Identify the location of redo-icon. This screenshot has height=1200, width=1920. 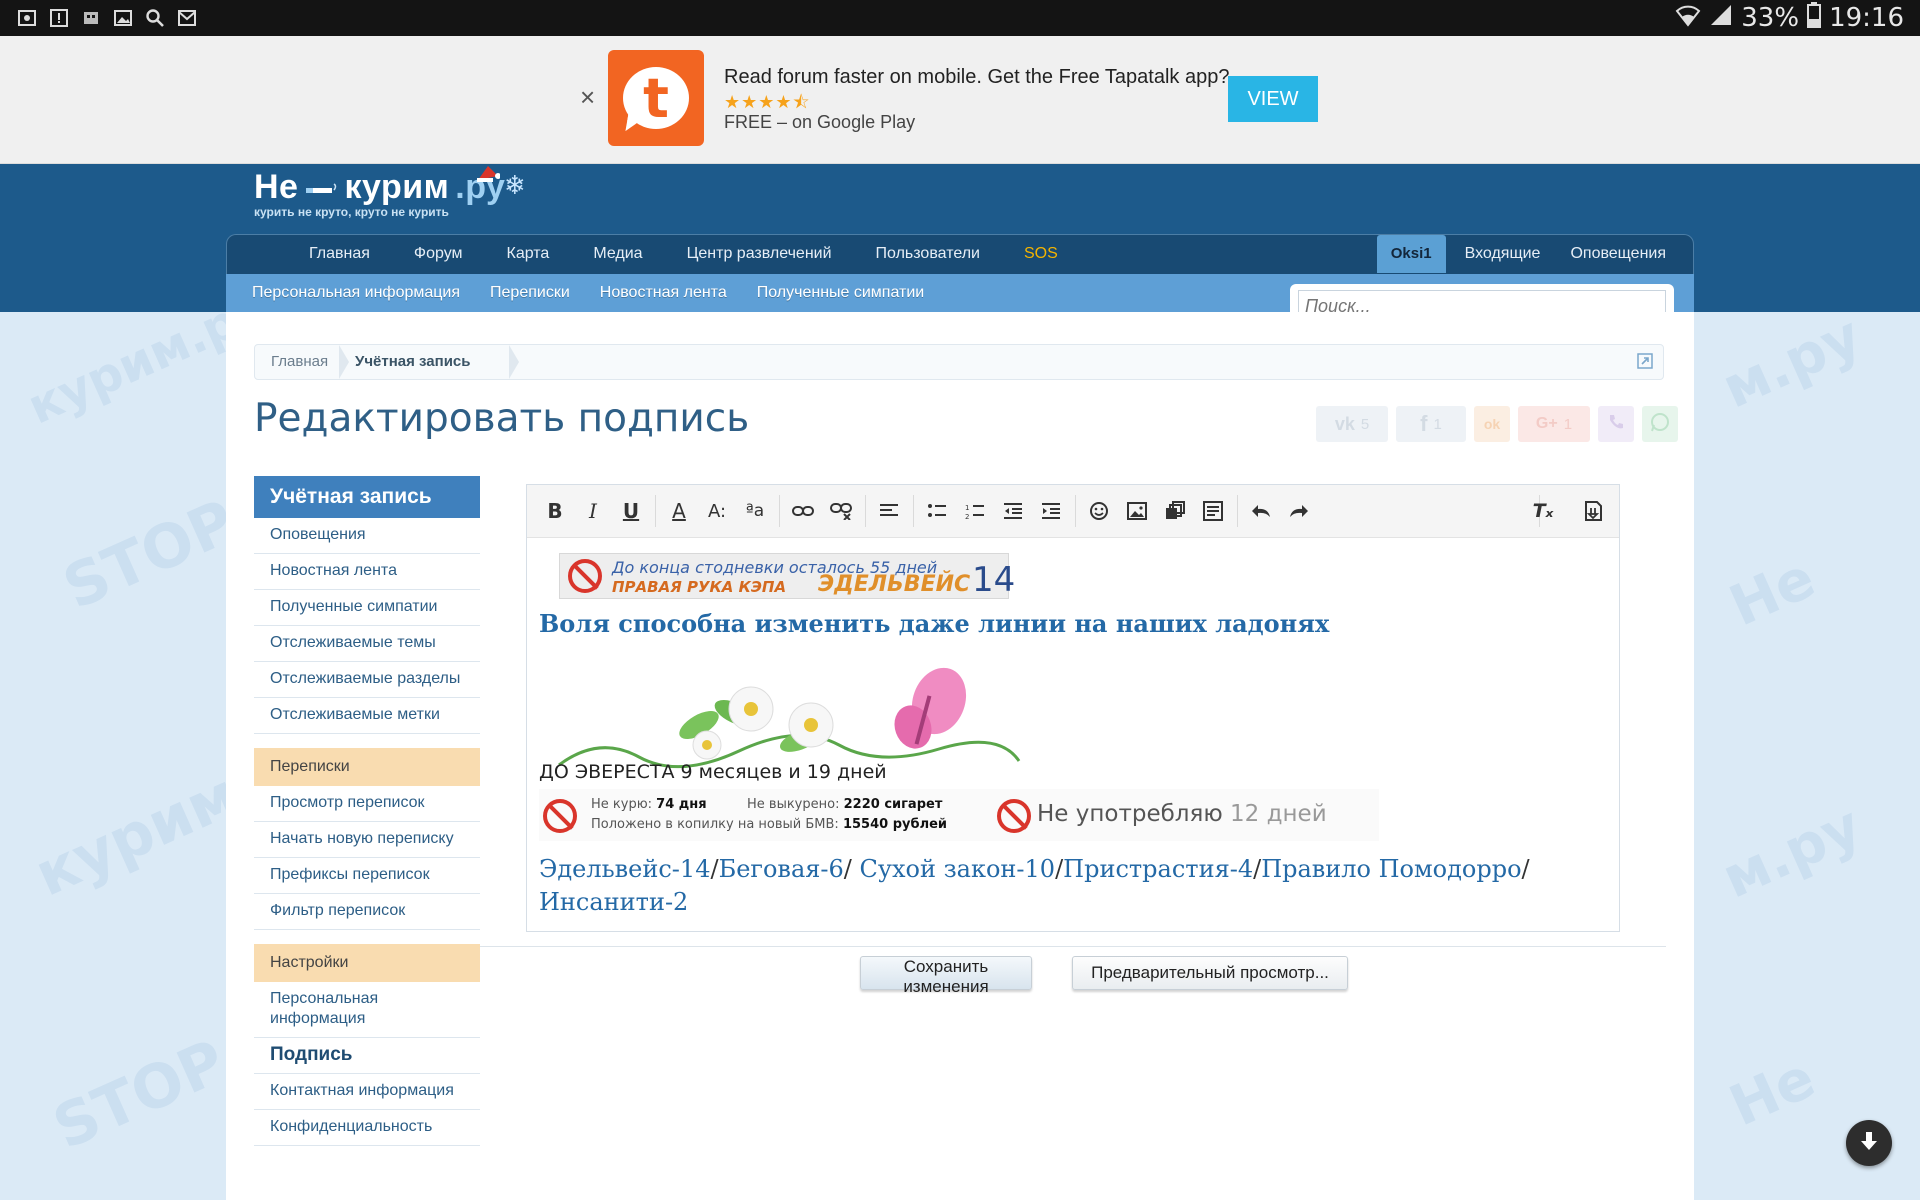
(1299, 511).